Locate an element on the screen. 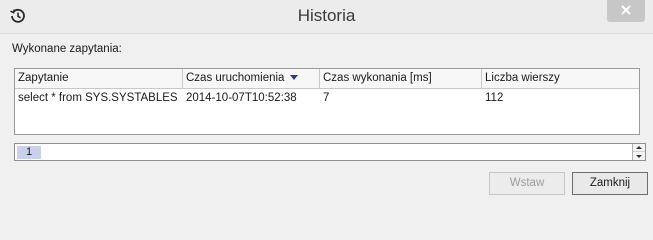 The height and width of the screenshot is (240, 653). window-title: Historia is located at coordinates (326, 15).